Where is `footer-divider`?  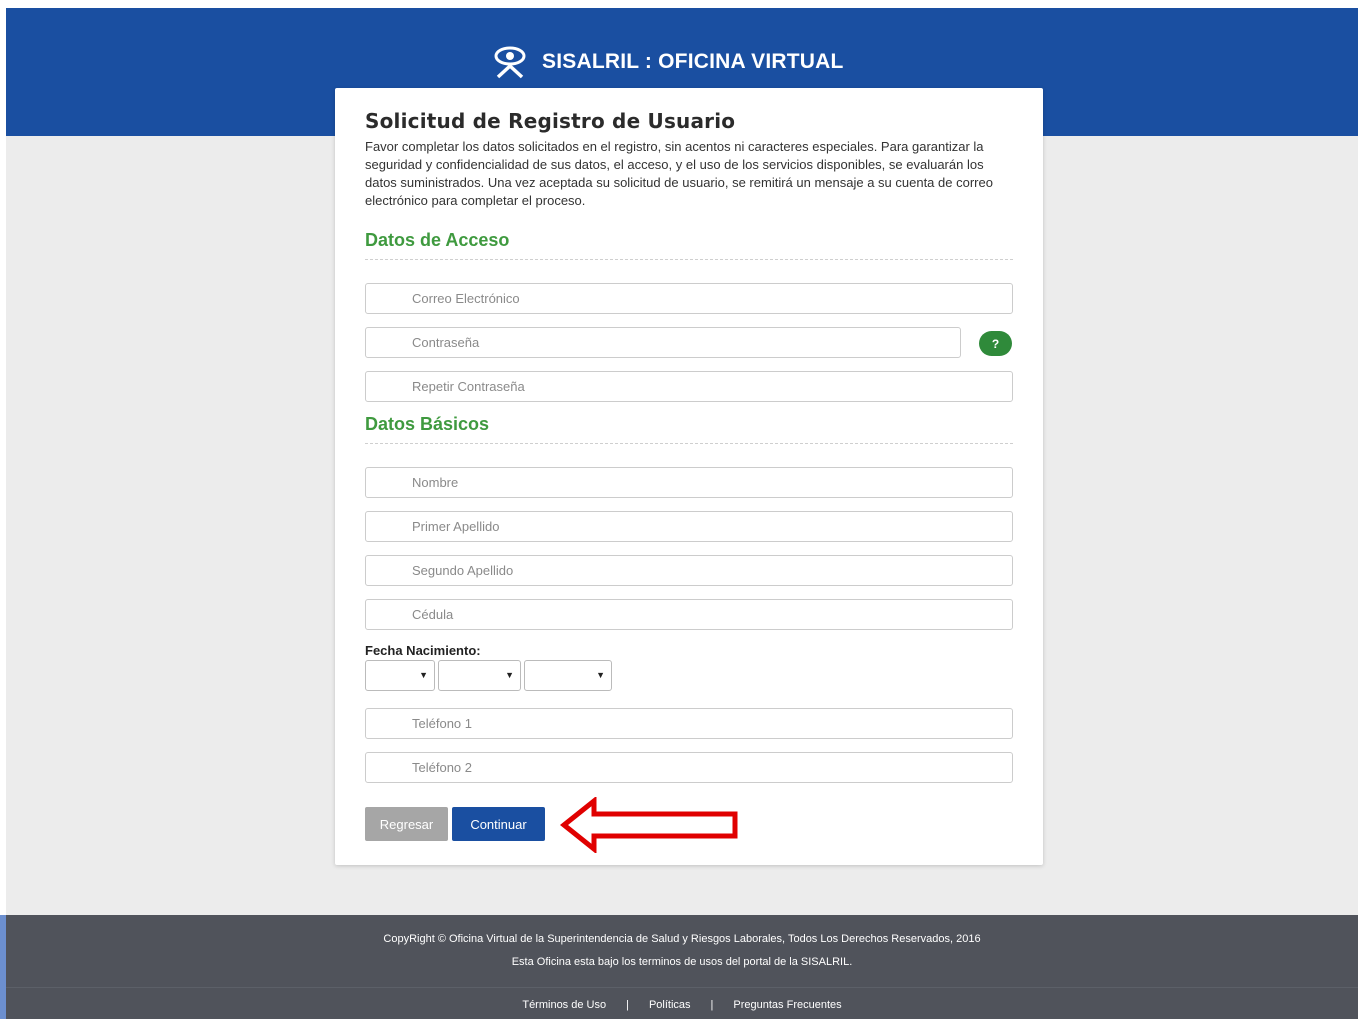 footer-divider is located at coordinates (682, 987).